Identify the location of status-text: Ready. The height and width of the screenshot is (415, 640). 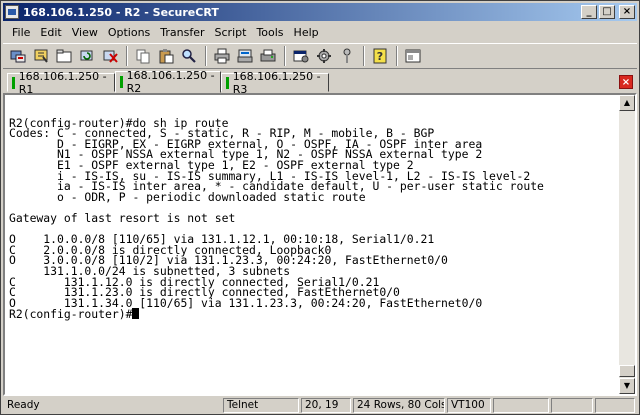
(23, 405).